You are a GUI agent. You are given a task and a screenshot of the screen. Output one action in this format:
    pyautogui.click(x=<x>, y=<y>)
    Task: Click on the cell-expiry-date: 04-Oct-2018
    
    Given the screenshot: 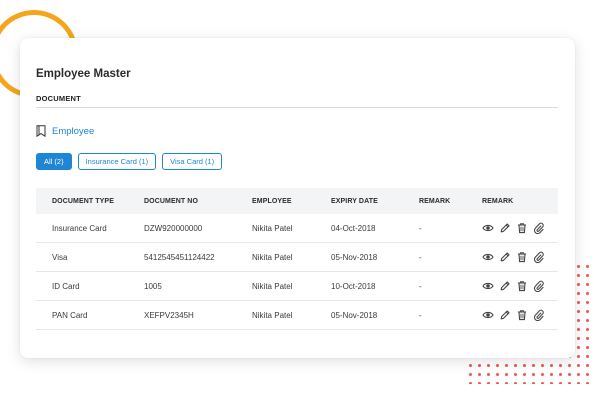 What is the action you would take?
    pyautogui.click(x=353, y=228)
    